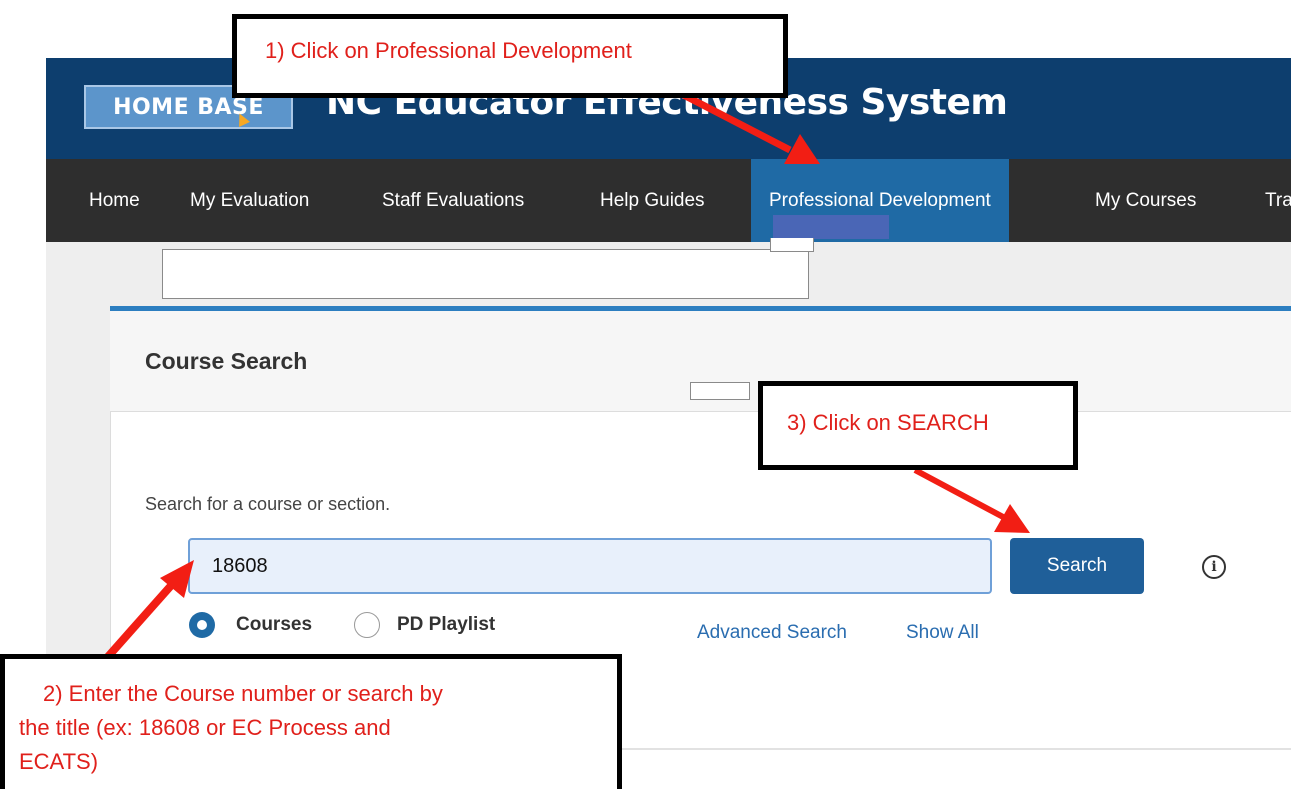 Image resolution: width=1291 pixels, height=789 pixels. What do you see at coordinates (510, 56) in the screenshot?
I see `callout-step-1: 1) Click on Professional Development` at bounding box center [510, 56].